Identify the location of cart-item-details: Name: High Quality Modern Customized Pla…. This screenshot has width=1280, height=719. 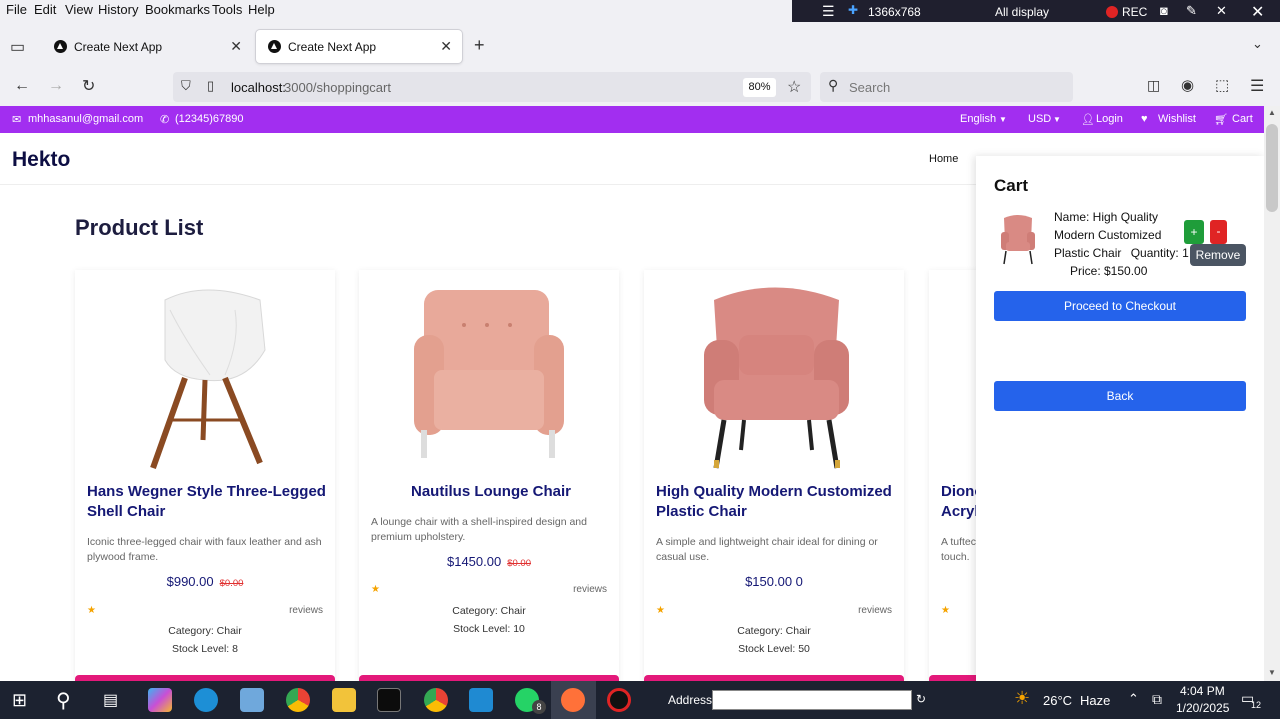
(1124, 244).